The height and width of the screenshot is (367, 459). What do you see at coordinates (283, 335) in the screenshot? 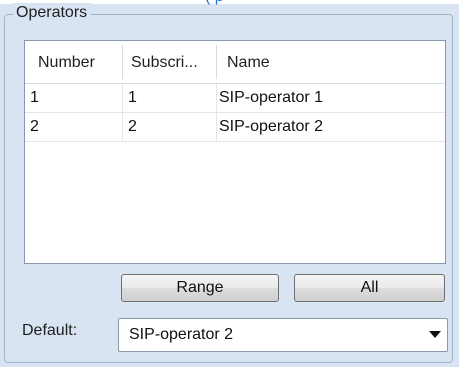
I see `default-operator-select: SIP-operator 2` at bounding box center [283, 335].